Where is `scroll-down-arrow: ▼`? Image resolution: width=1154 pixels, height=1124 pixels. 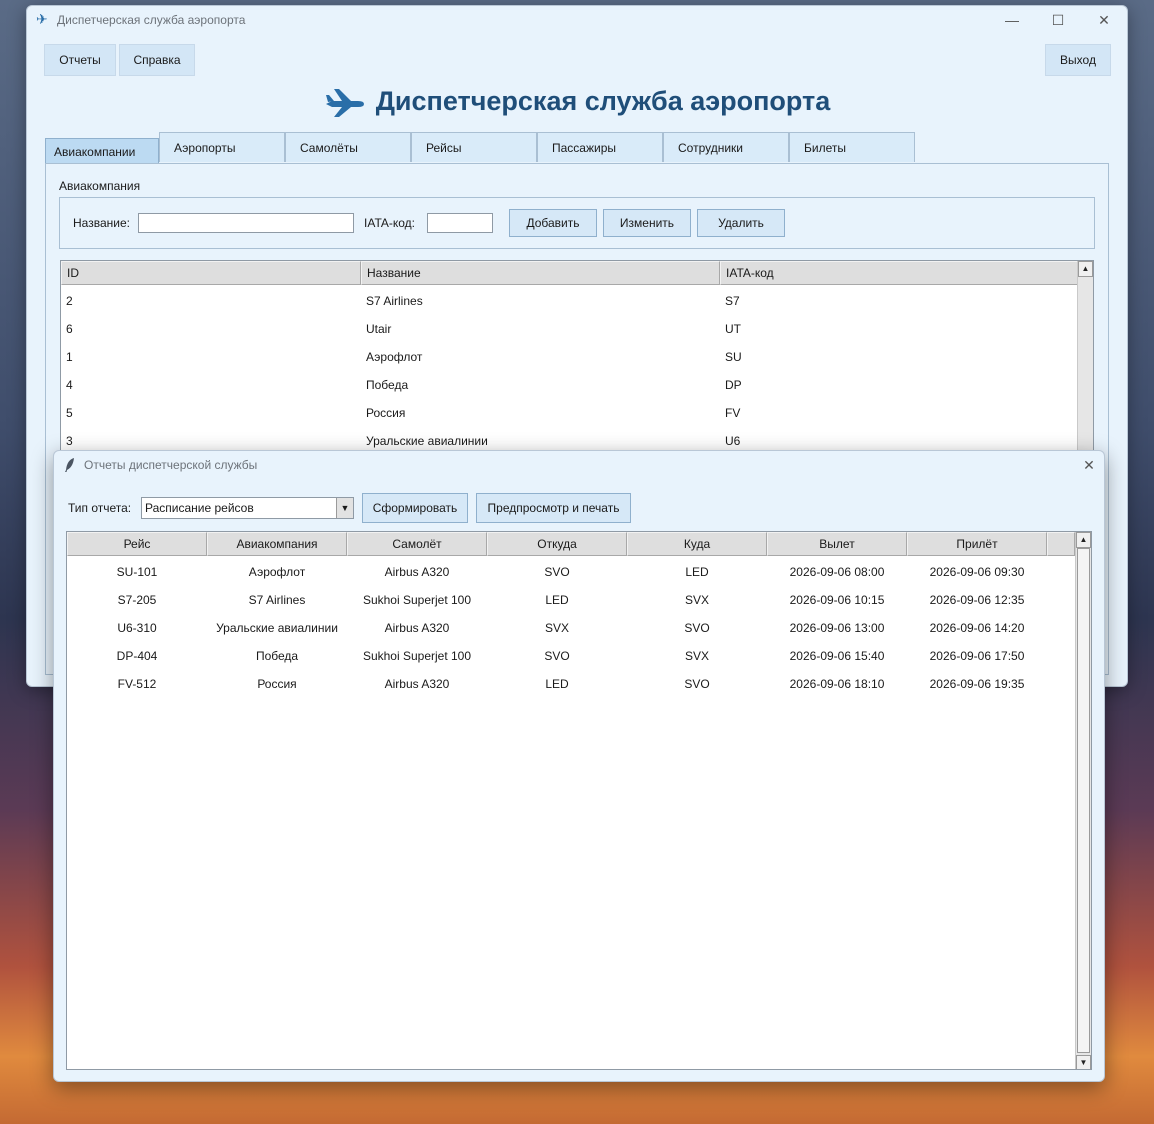 scroll-down-arrow: ▼ is located at coordinates (1083, 1062).